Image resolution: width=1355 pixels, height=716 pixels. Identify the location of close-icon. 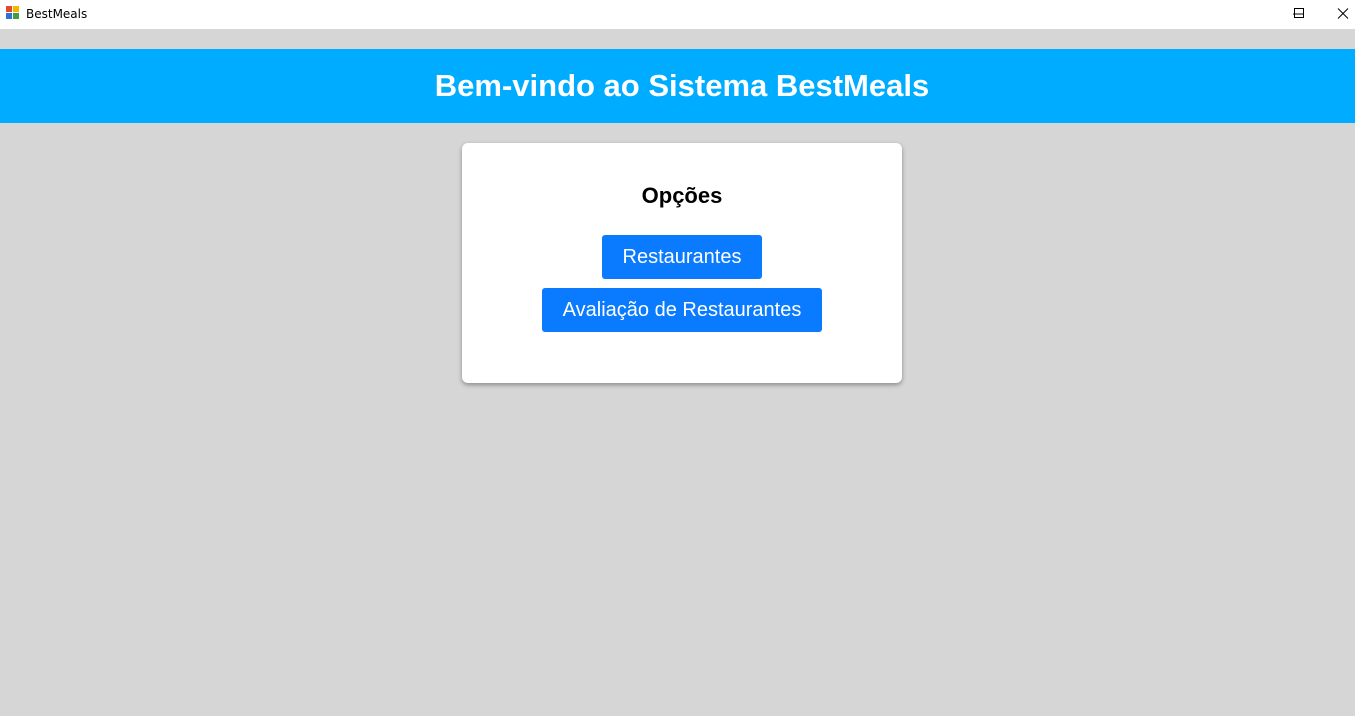
(1343, 13).